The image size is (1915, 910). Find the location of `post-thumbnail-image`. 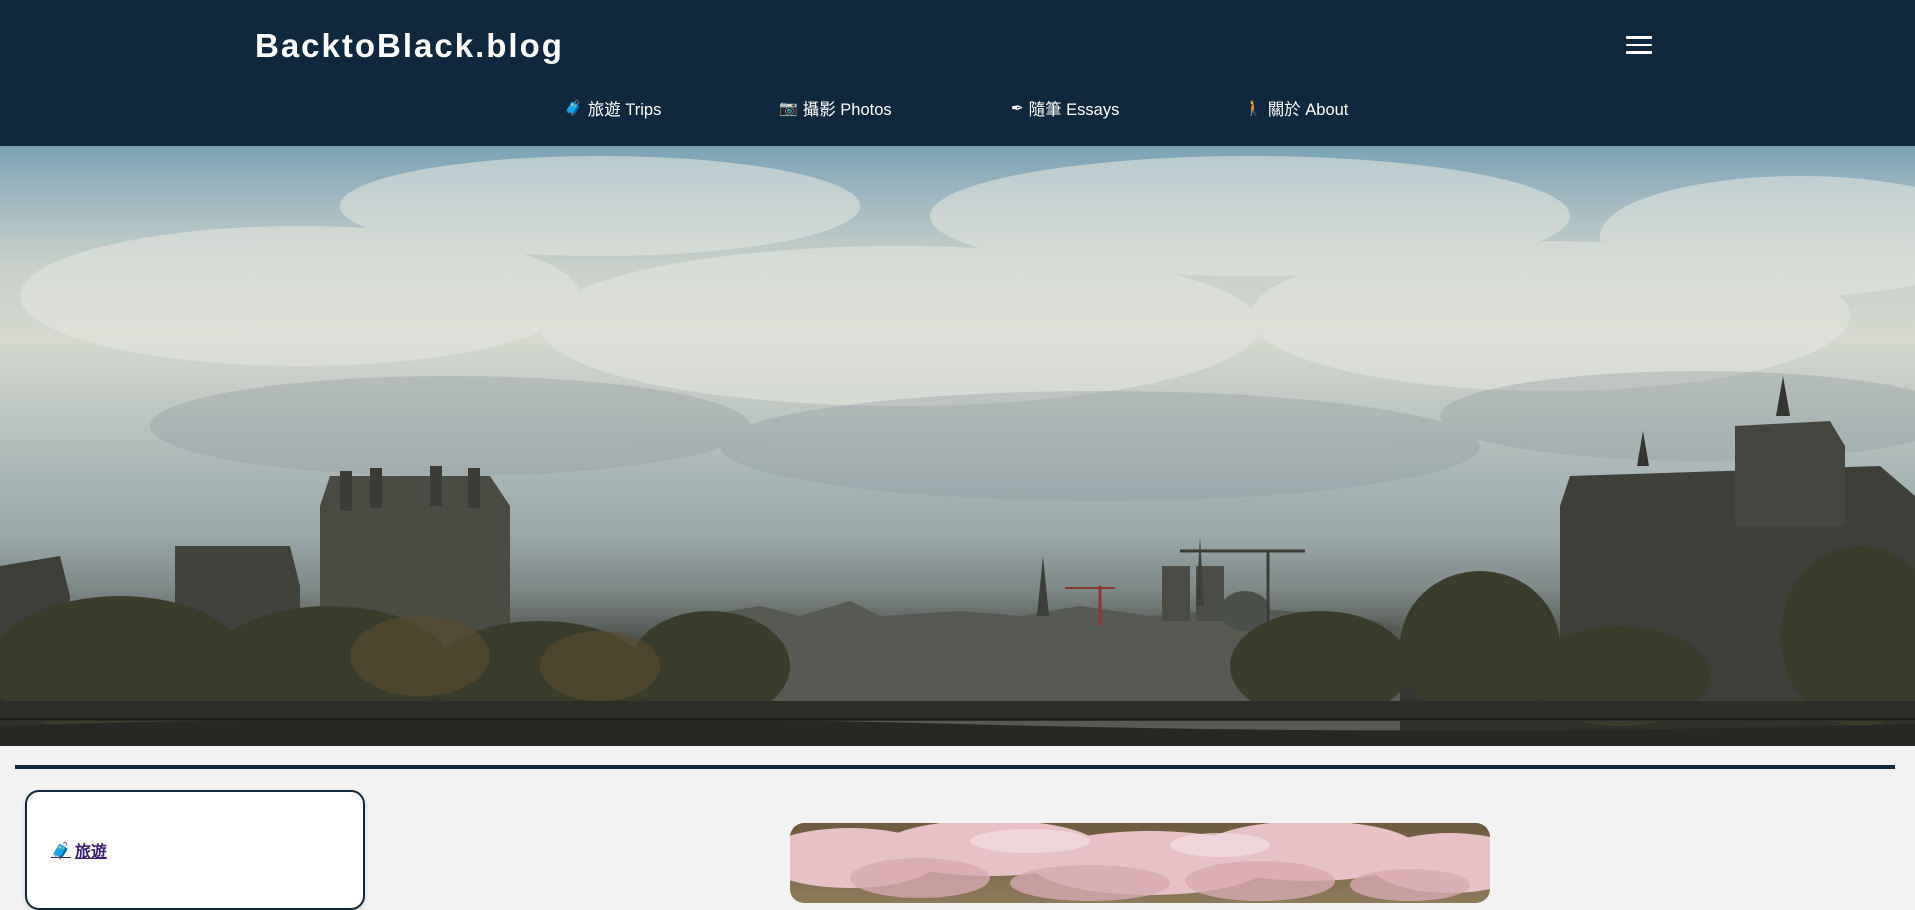

post-thumbnail-image is located at coordinates (1140, 863).